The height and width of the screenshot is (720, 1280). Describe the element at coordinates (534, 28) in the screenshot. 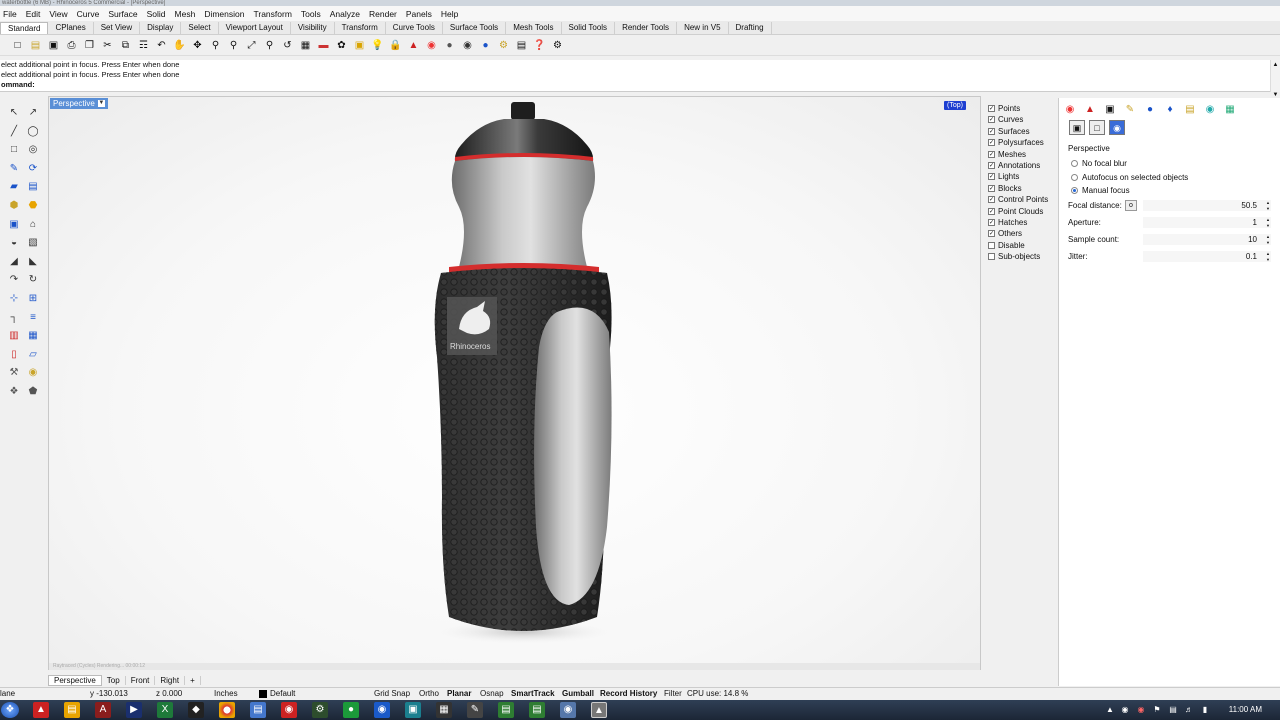

I see `tab-mesh-tools: Mesh Tools` at that location.